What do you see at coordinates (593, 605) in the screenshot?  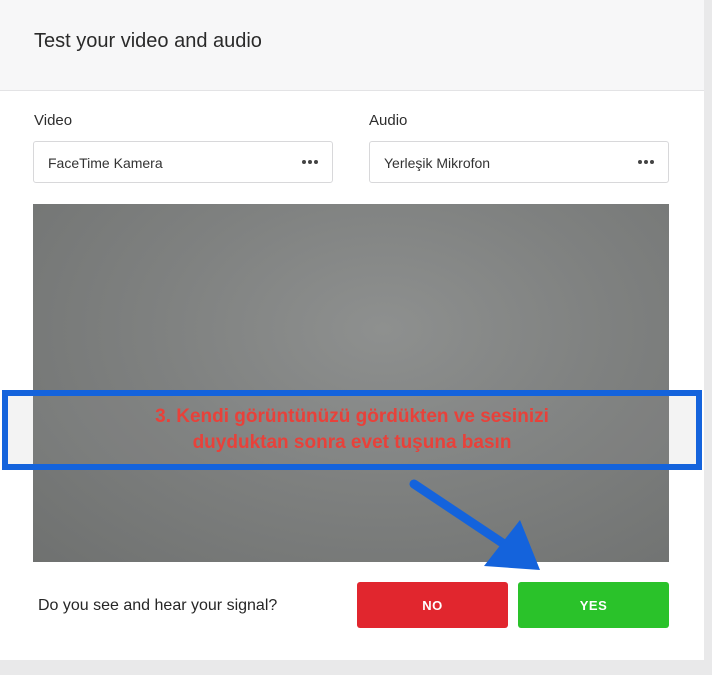 I see `yes-button: YES` at bounding box center [593, 605].